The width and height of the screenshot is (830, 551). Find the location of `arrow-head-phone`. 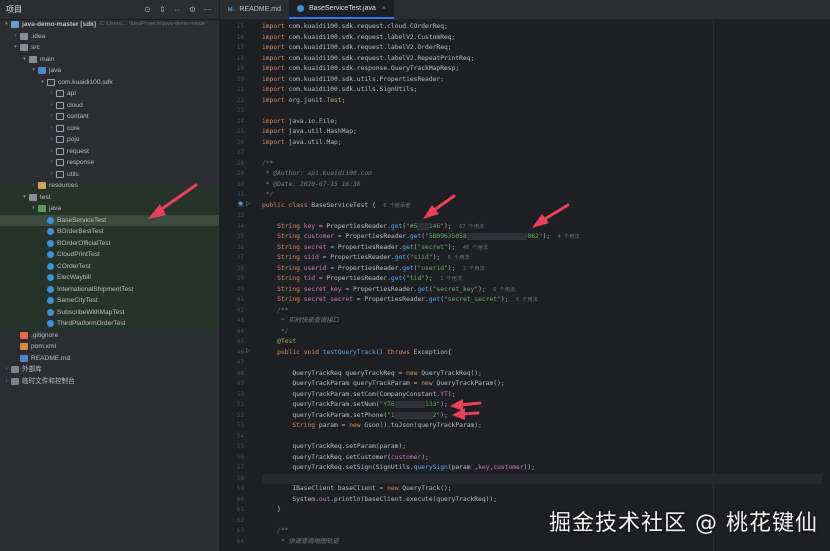

arrow-head-phone is located at coordinates (458, 414).